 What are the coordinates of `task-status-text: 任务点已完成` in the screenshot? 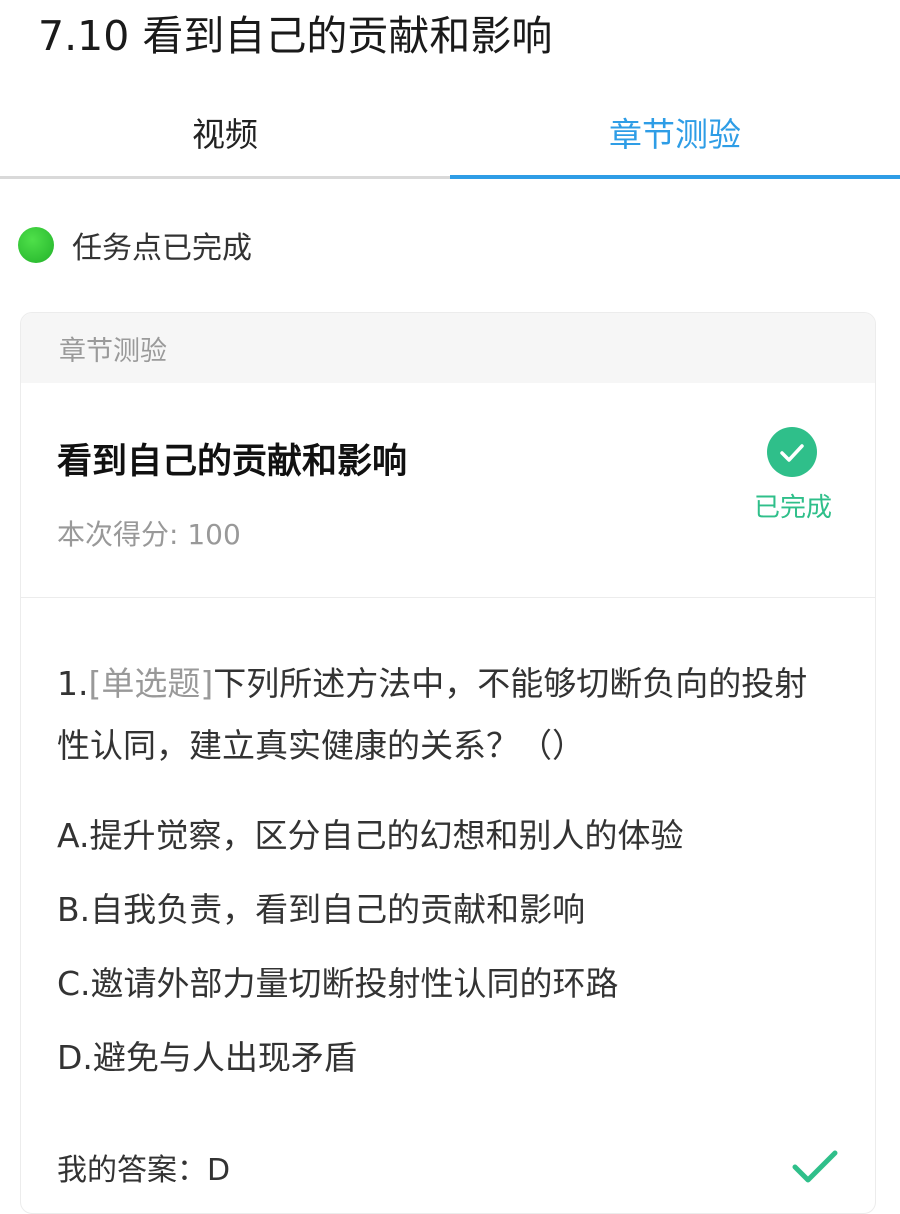 It's located at (162, 248).